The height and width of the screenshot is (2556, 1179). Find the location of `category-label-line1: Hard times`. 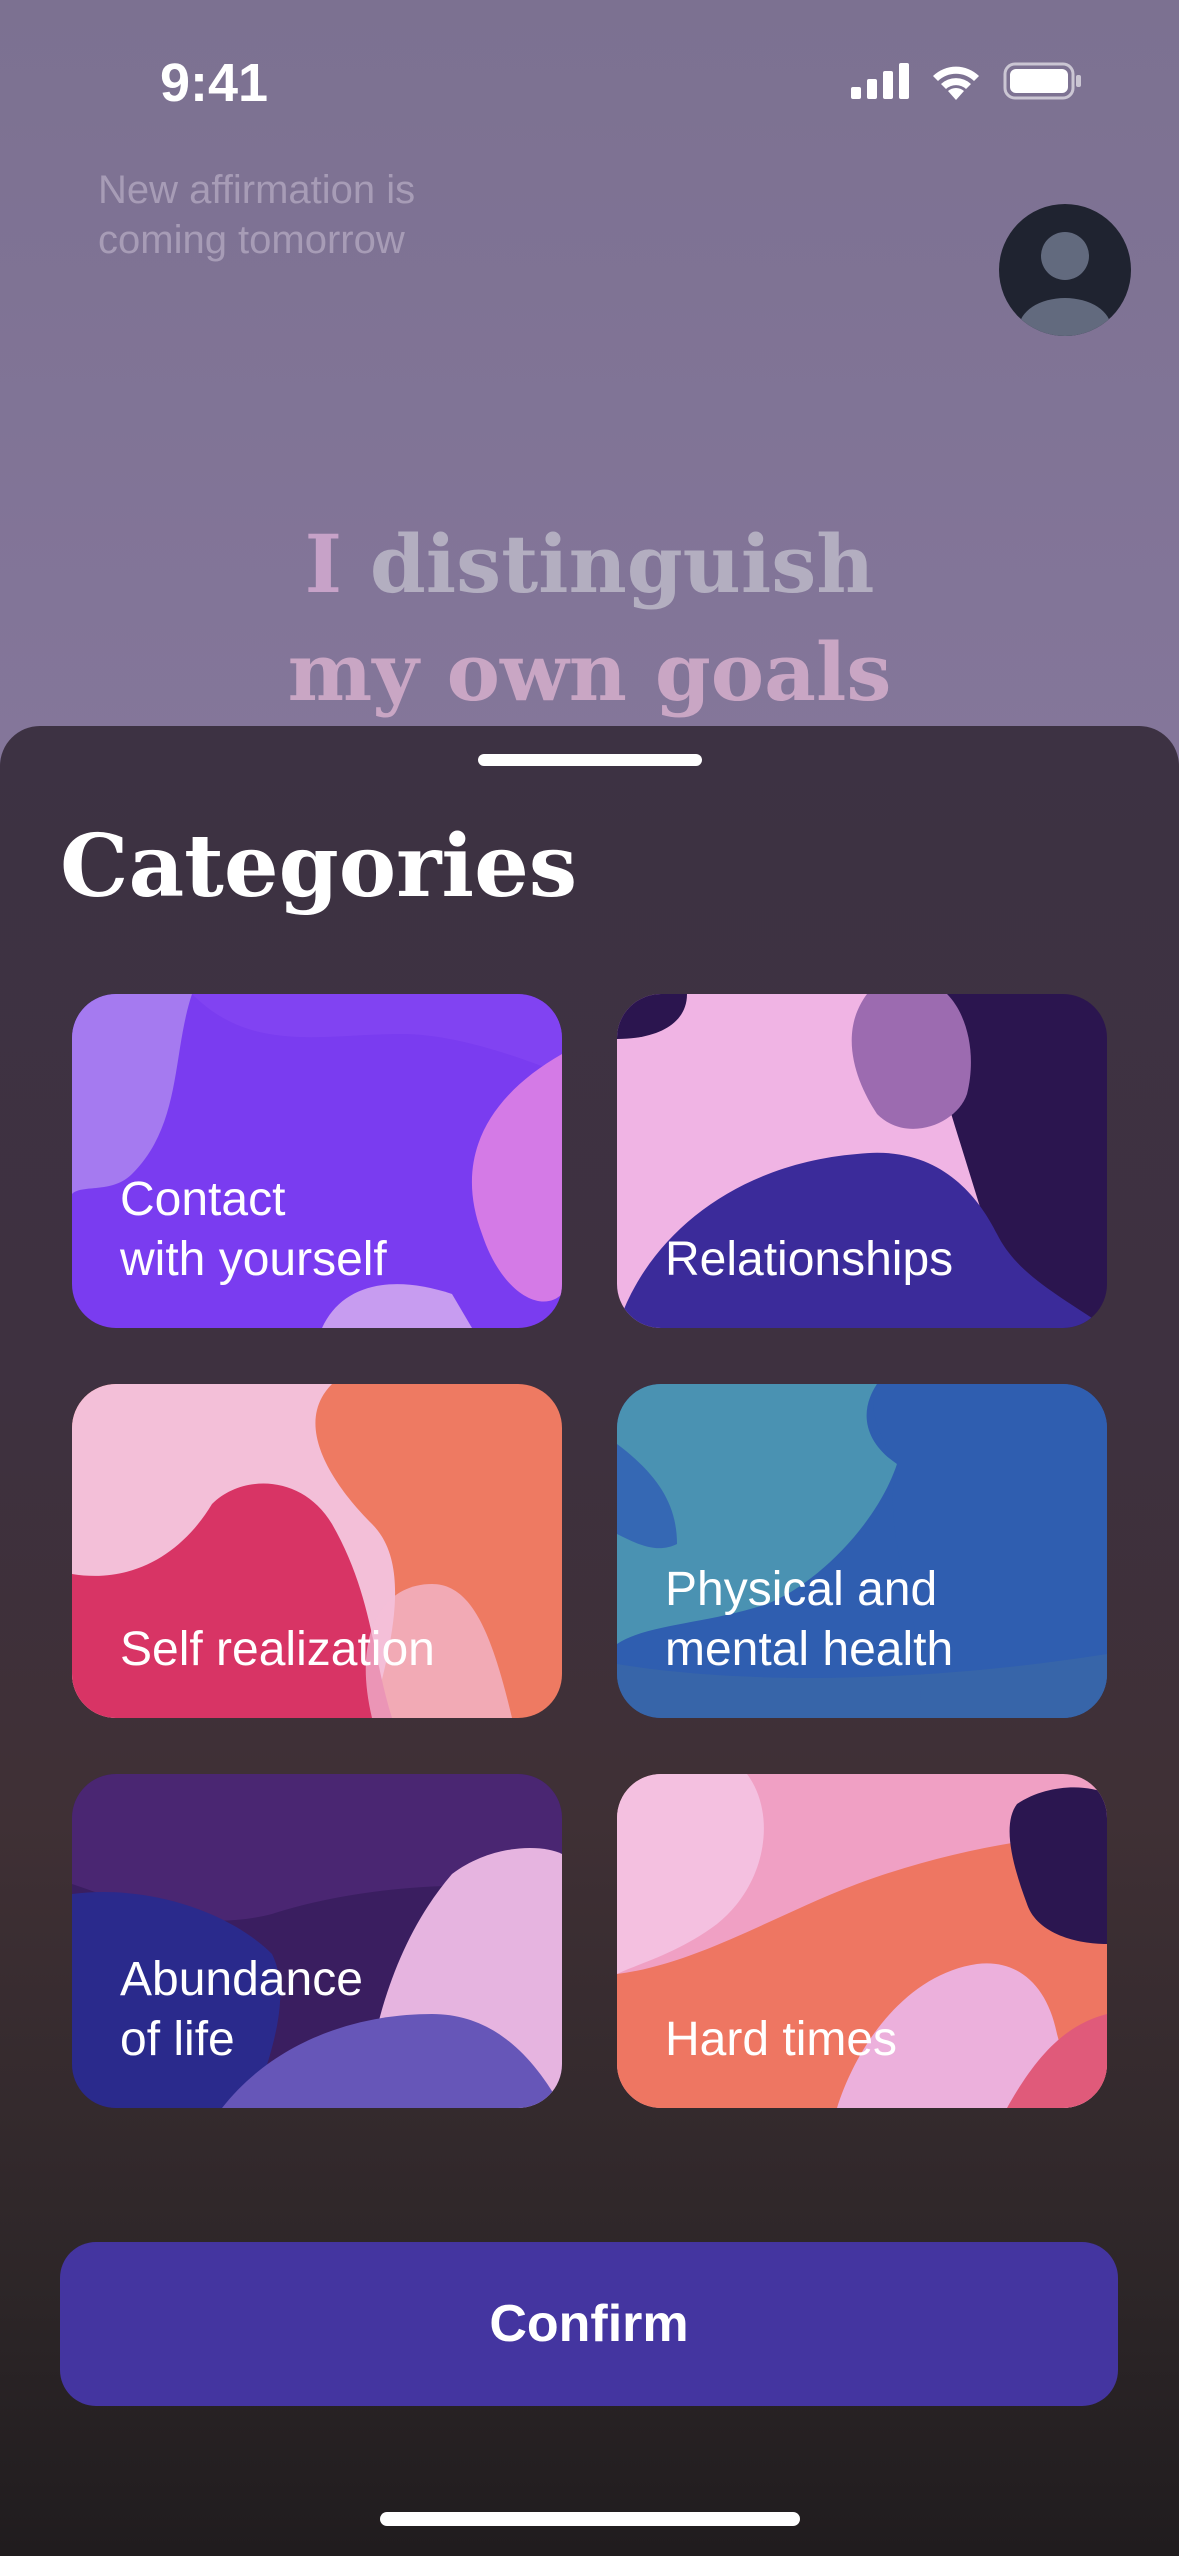

category-label-line1: Hard times is located at coordinates (781, 2039).